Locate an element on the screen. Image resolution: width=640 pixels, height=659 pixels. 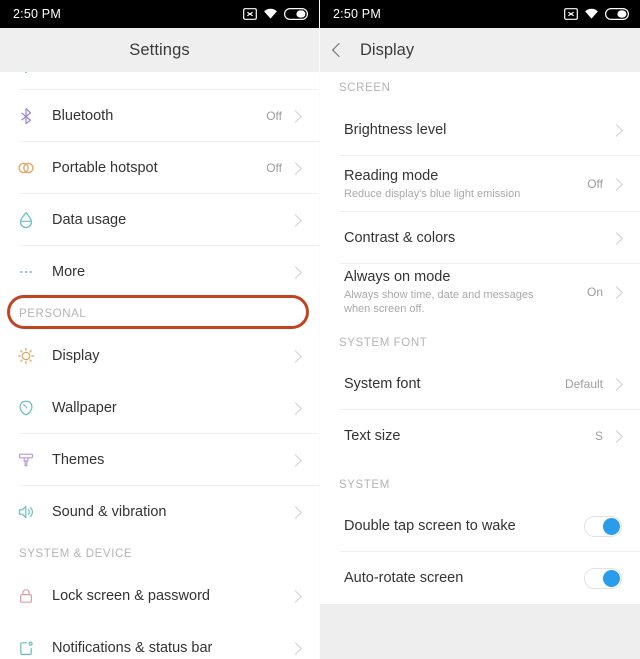
settings-row-data-usage: Data usage is located at coordinates (159, 220).